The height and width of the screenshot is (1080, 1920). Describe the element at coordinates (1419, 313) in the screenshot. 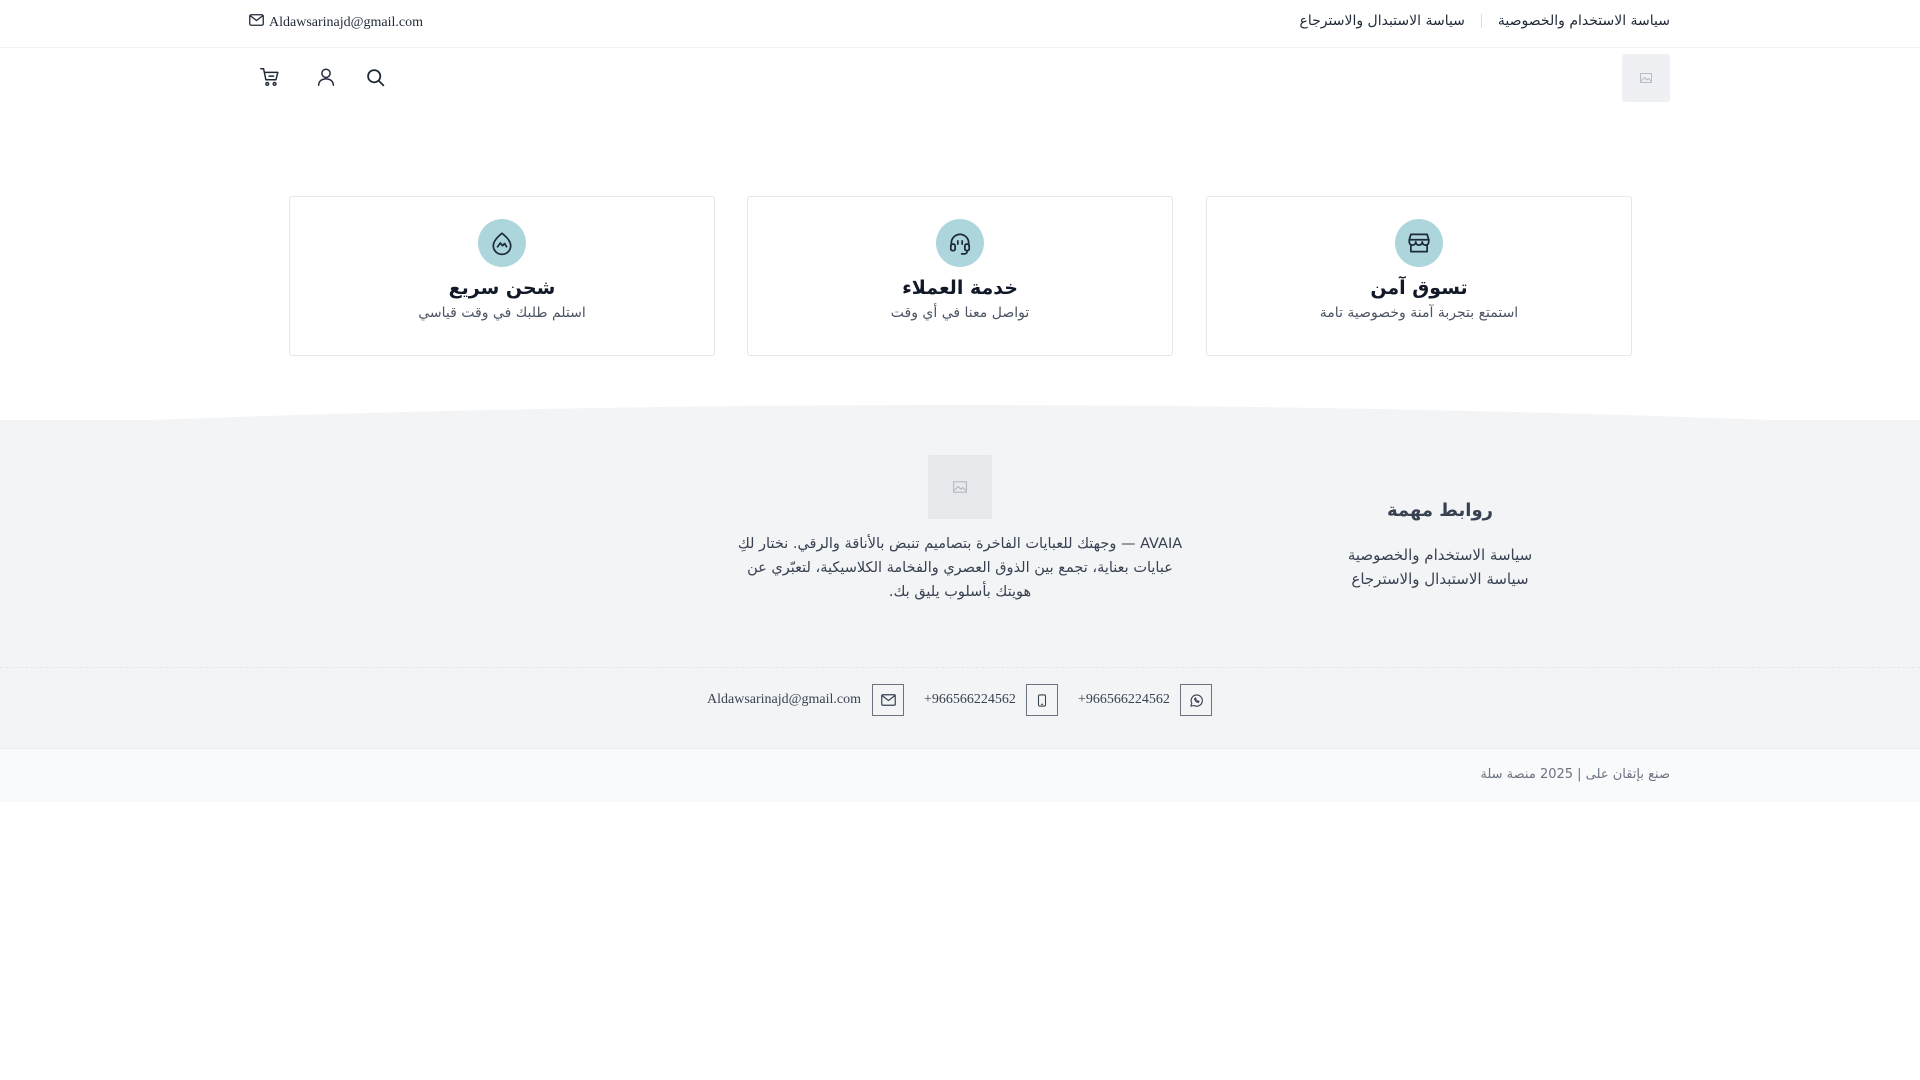

I see `feature-description: استمتع بتجربة آمنة وخصوصية تامة` at that location.